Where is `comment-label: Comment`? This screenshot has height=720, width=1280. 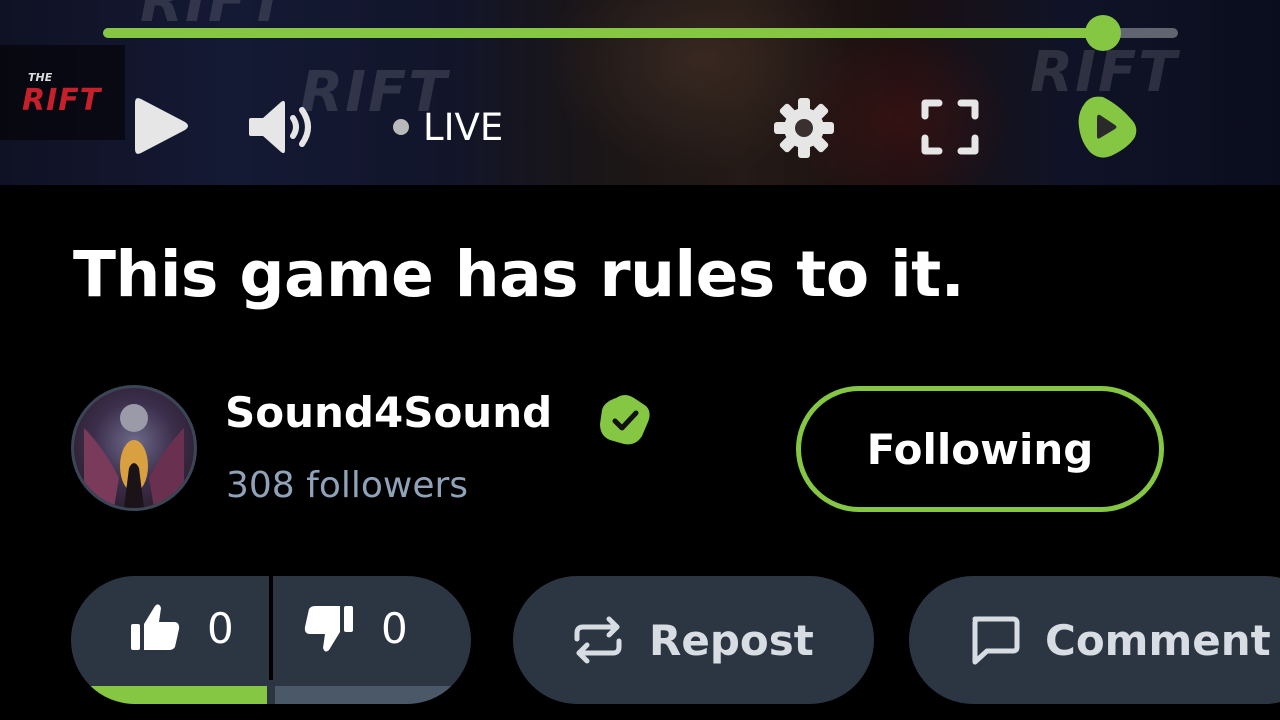
comment-label: Comment is located at coordinates (1158, 640).